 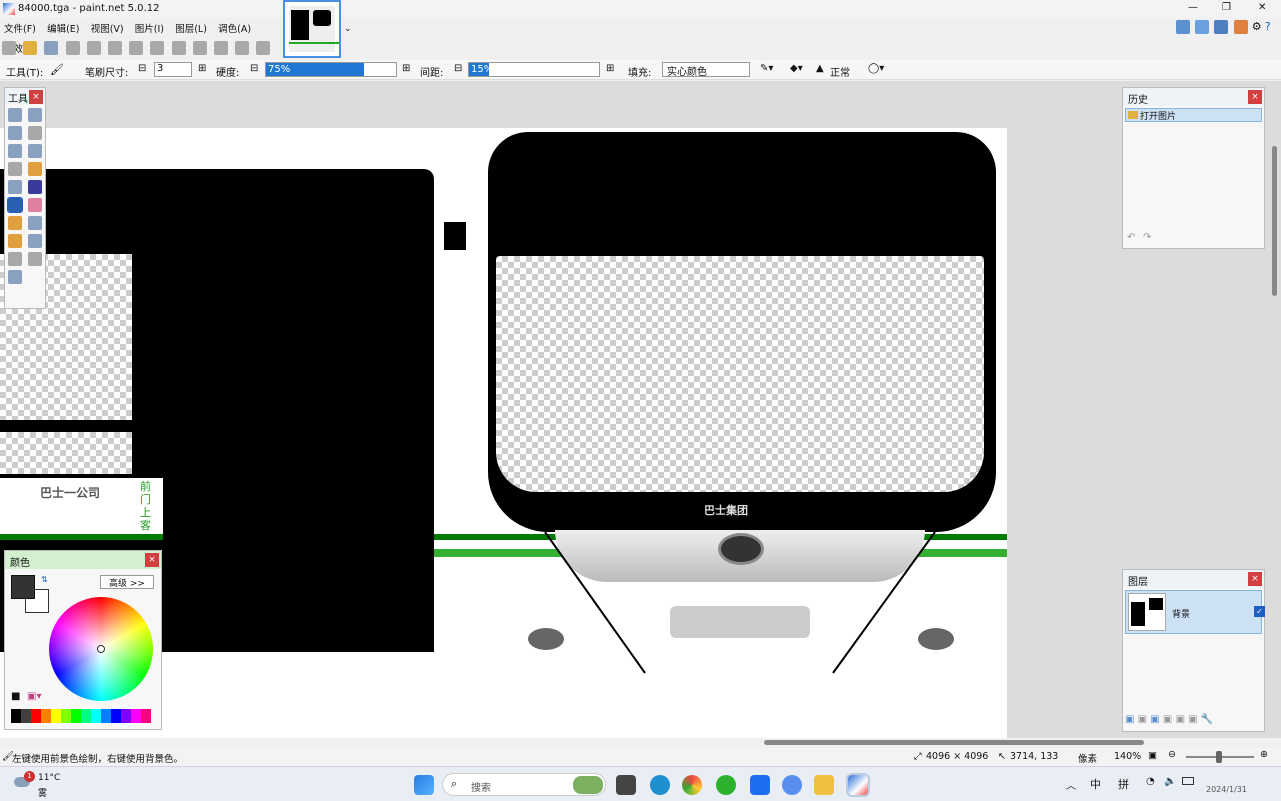 What do you see at coordinates (1264, 754) in the screenshot?
I see `zoom-in-icon: ⊕` at bounding box center [1264, 754].